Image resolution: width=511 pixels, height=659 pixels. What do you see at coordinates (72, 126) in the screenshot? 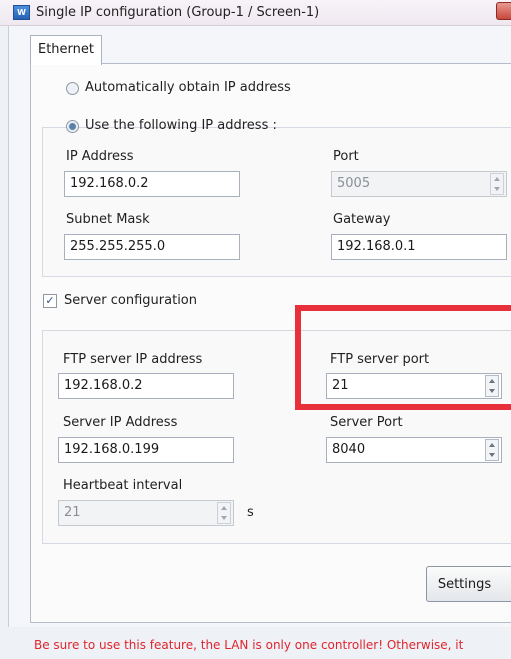
I see `manual-ip-radio` at bounding box center [72, 126].